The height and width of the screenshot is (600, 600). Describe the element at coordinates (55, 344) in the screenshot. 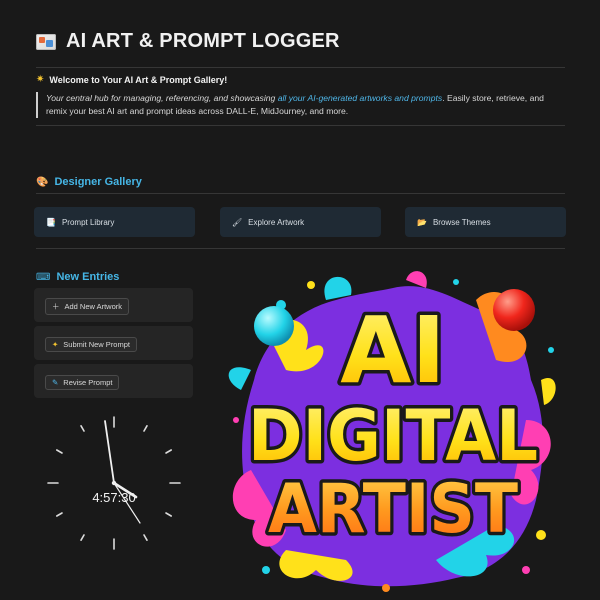

I see `sparkle-icon: ✦` at that location.